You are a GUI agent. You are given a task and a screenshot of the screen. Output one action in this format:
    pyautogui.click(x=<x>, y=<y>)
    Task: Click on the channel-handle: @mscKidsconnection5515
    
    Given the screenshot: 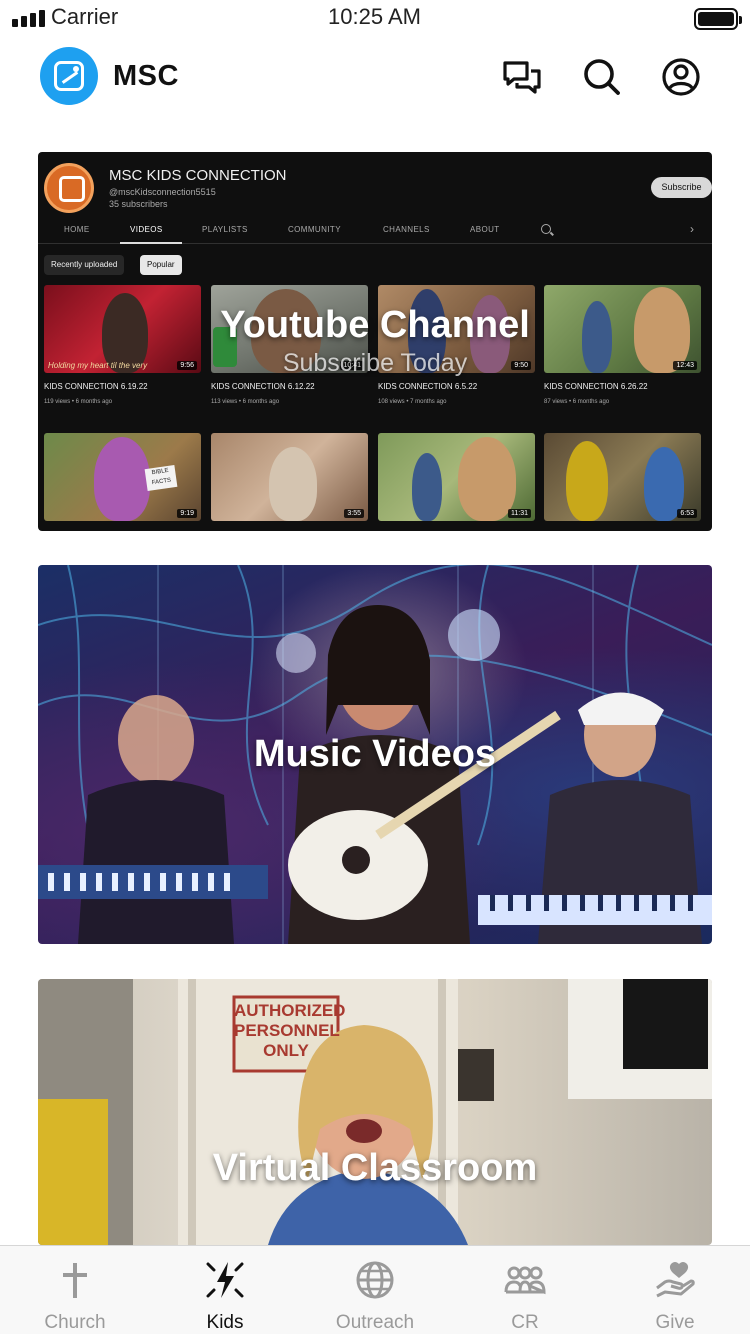 What is the action you would take?
    pyautogui.click(x=162, y=192)
    